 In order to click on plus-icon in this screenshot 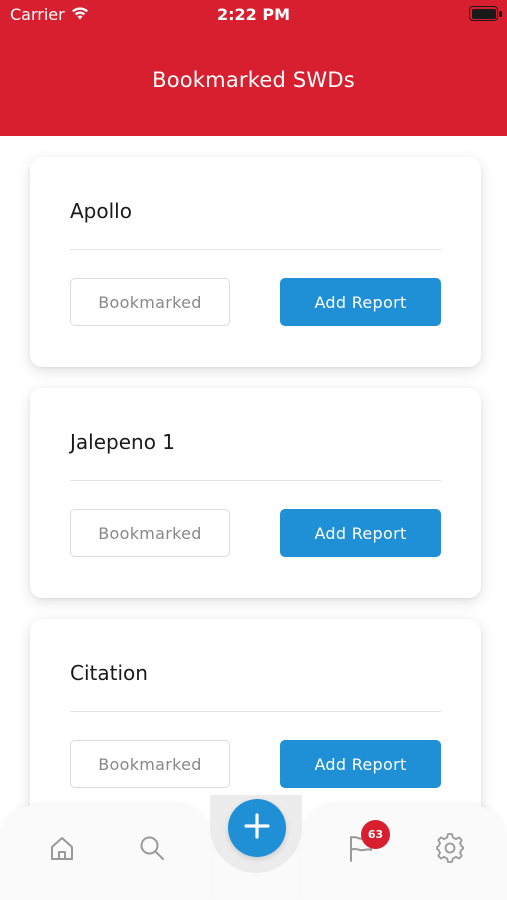, I will do `click(257, 828)`.